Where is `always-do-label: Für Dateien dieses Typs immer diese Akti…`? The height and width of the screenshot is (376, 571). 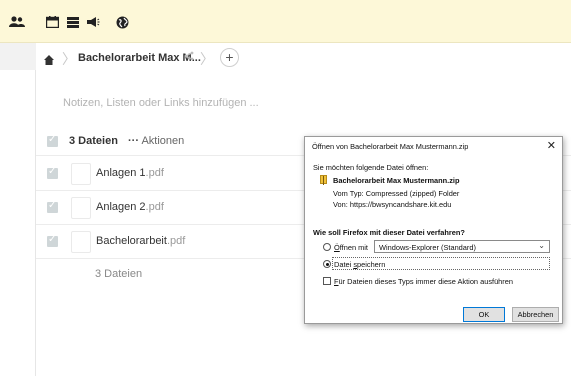
always-do-label: Für Dateien dieses Typs immer diese Akti… is located at coordinates (423, 281).